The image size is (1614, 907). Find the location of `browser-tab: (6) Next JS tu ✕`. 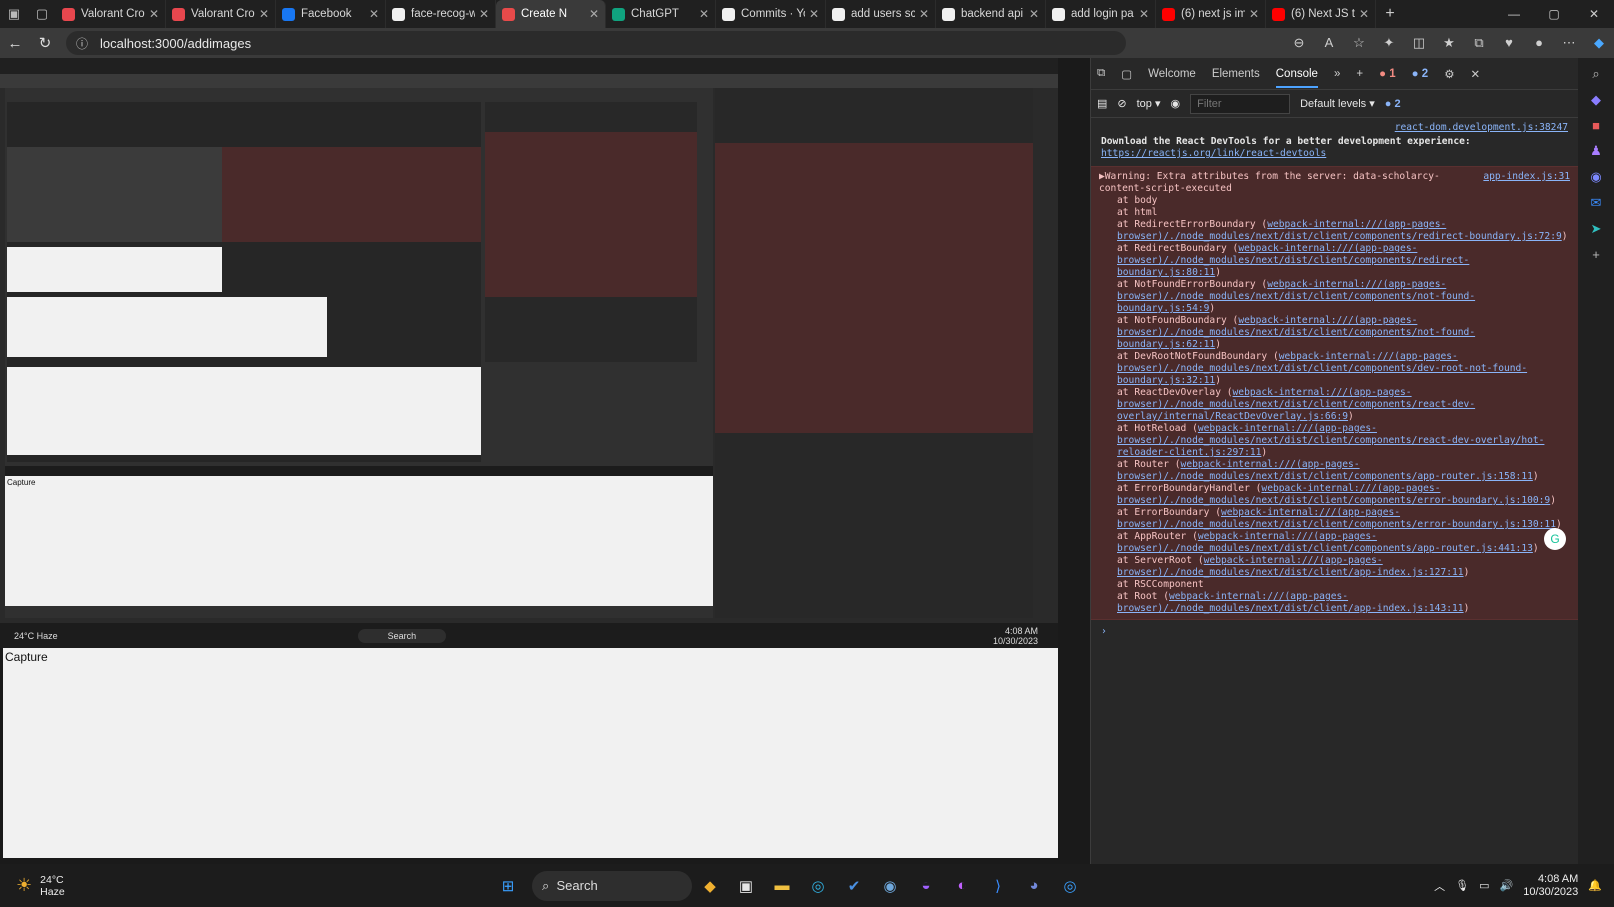

browser-tab: (6) Next JS tu ✕ is located at coordinates (1321, 14).